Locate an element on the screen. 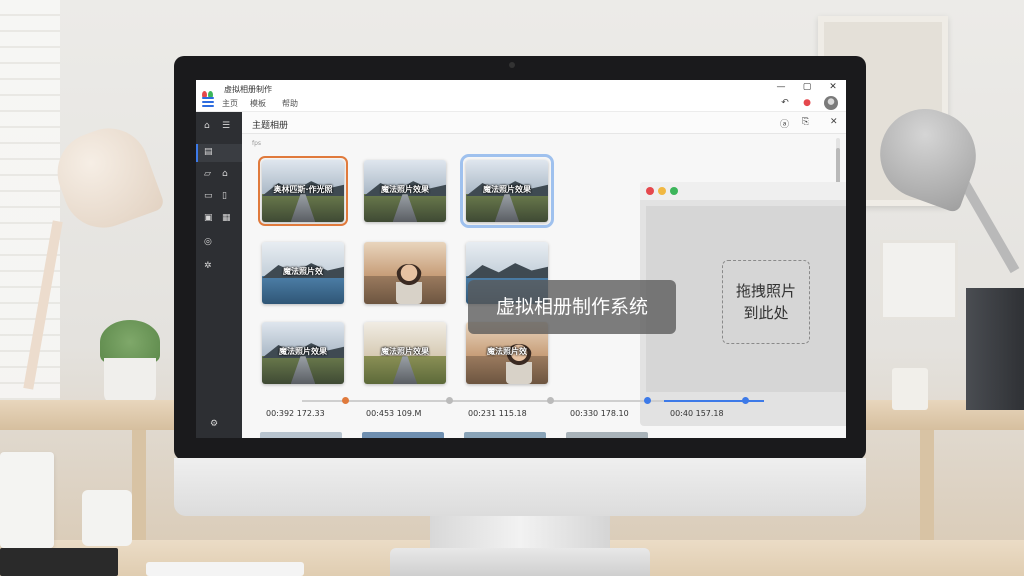 The image size is (1024, 576). music-icon: ▭ is located at coordinates (208, 196).